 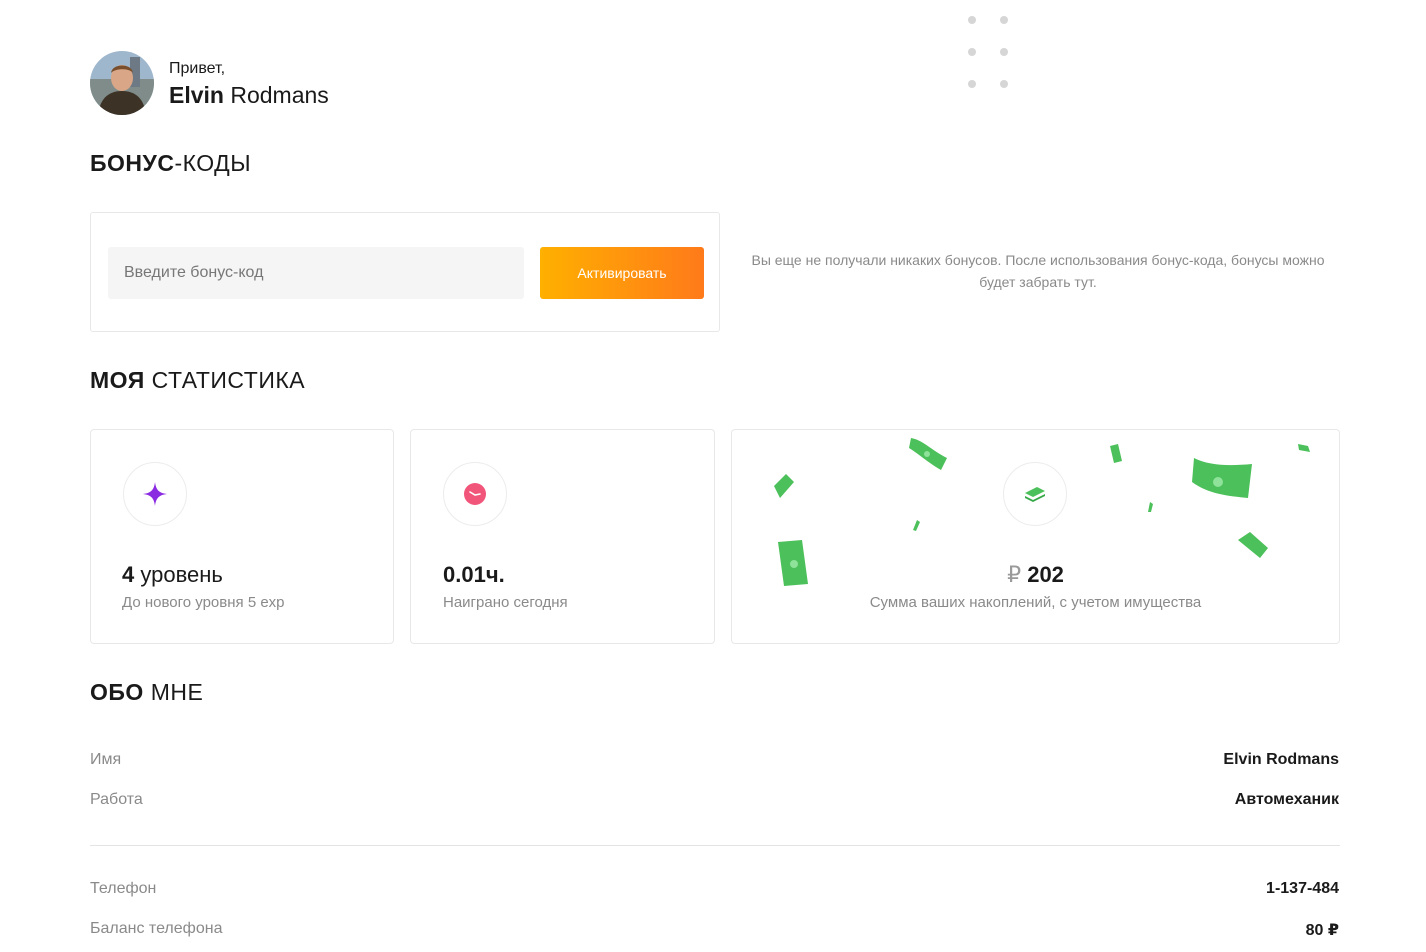 I want to click on playtime-number: 0.01ч., so click(x=474, y=574).